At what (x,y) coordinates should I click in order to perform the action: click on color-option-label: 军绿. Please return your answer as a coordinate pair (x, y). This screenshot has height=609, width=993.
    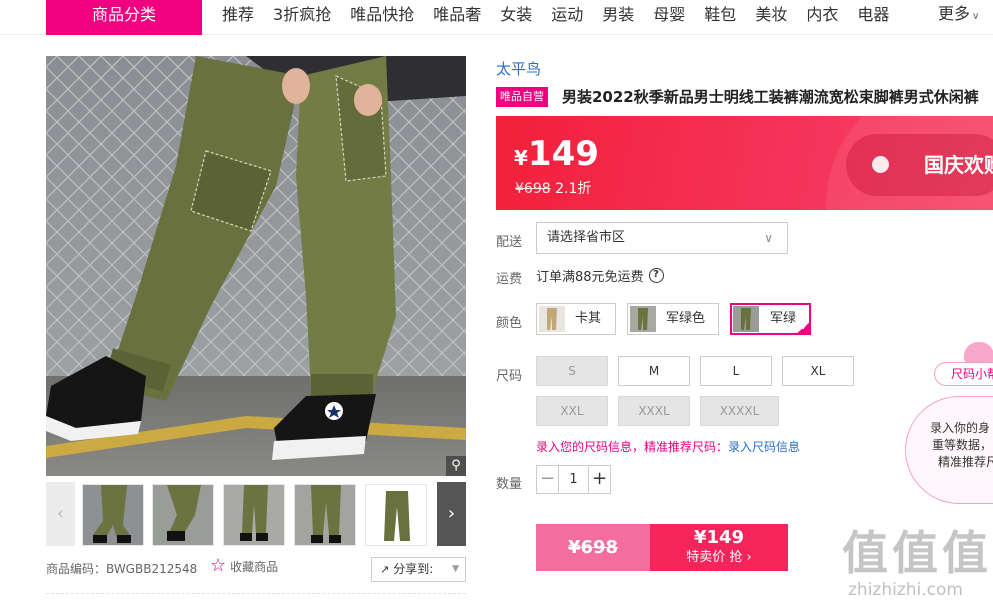
    Looking at the image, I should click on (783, 318).